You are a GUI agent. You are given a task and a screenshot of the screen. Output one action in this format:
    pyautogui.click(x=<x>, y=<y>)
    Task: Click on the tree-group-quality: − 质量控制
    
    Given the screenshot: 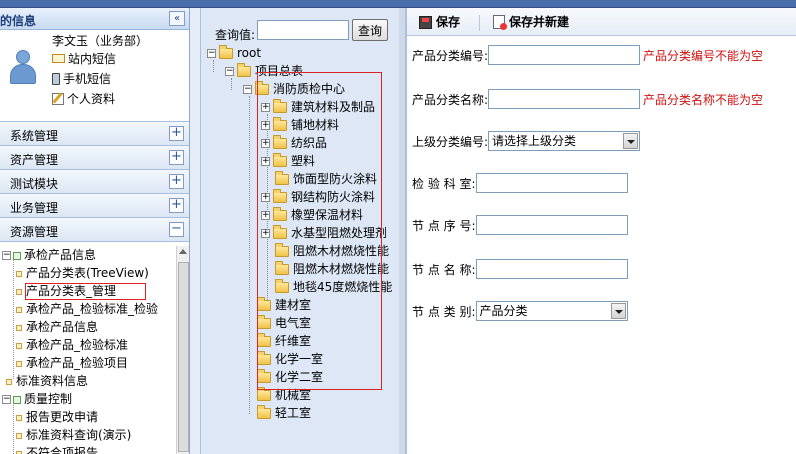 What is the action you would take?
    pyautogui.click(x=37, y=399)
    